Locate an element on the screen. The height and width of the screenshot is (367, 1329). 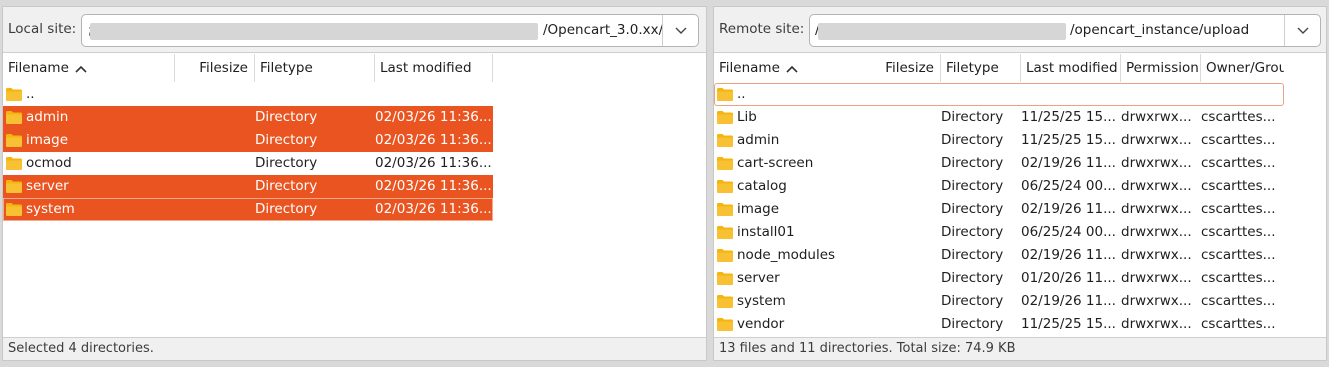
remote-col-owner-group: Owner/Grou is located at coordinates (1242, 68).